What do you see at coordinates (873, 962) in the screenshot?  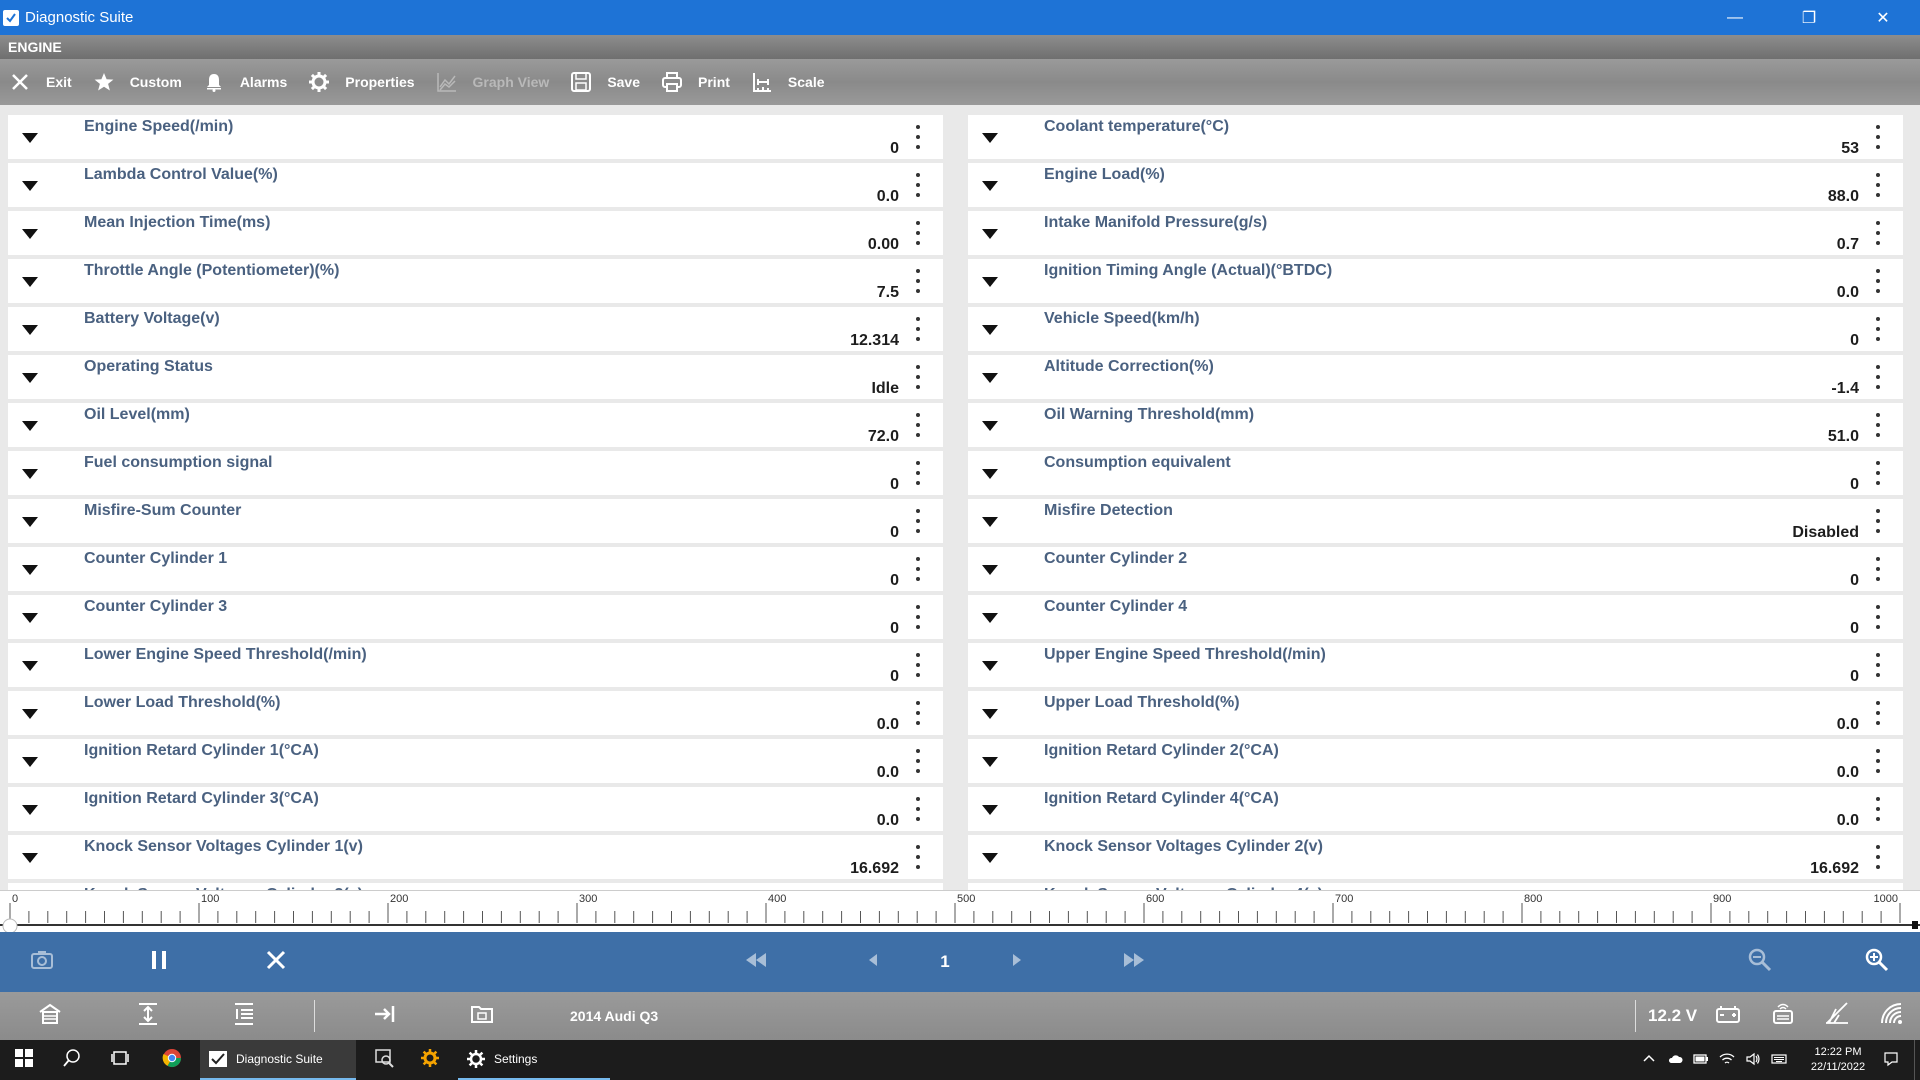 I see `previous-button` at bounding box center [873, 962].